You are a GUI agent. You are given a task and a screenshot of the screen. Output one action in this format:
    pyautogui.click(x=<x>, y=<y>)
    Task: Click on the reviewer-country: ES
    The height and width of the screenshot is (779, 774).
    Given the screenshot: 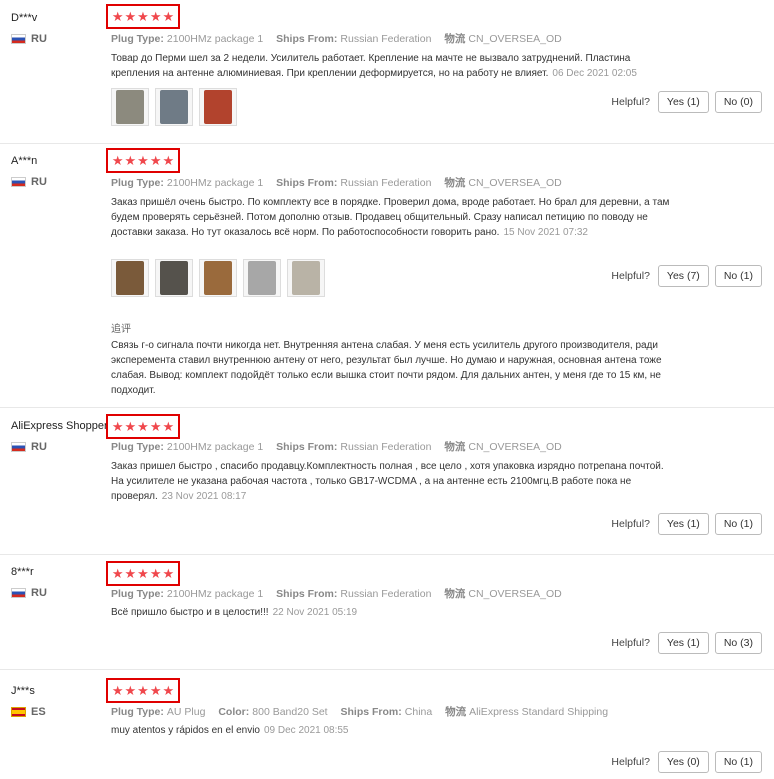 What is the action you would take?
    pyautogui.click(x=28, y=712)
    